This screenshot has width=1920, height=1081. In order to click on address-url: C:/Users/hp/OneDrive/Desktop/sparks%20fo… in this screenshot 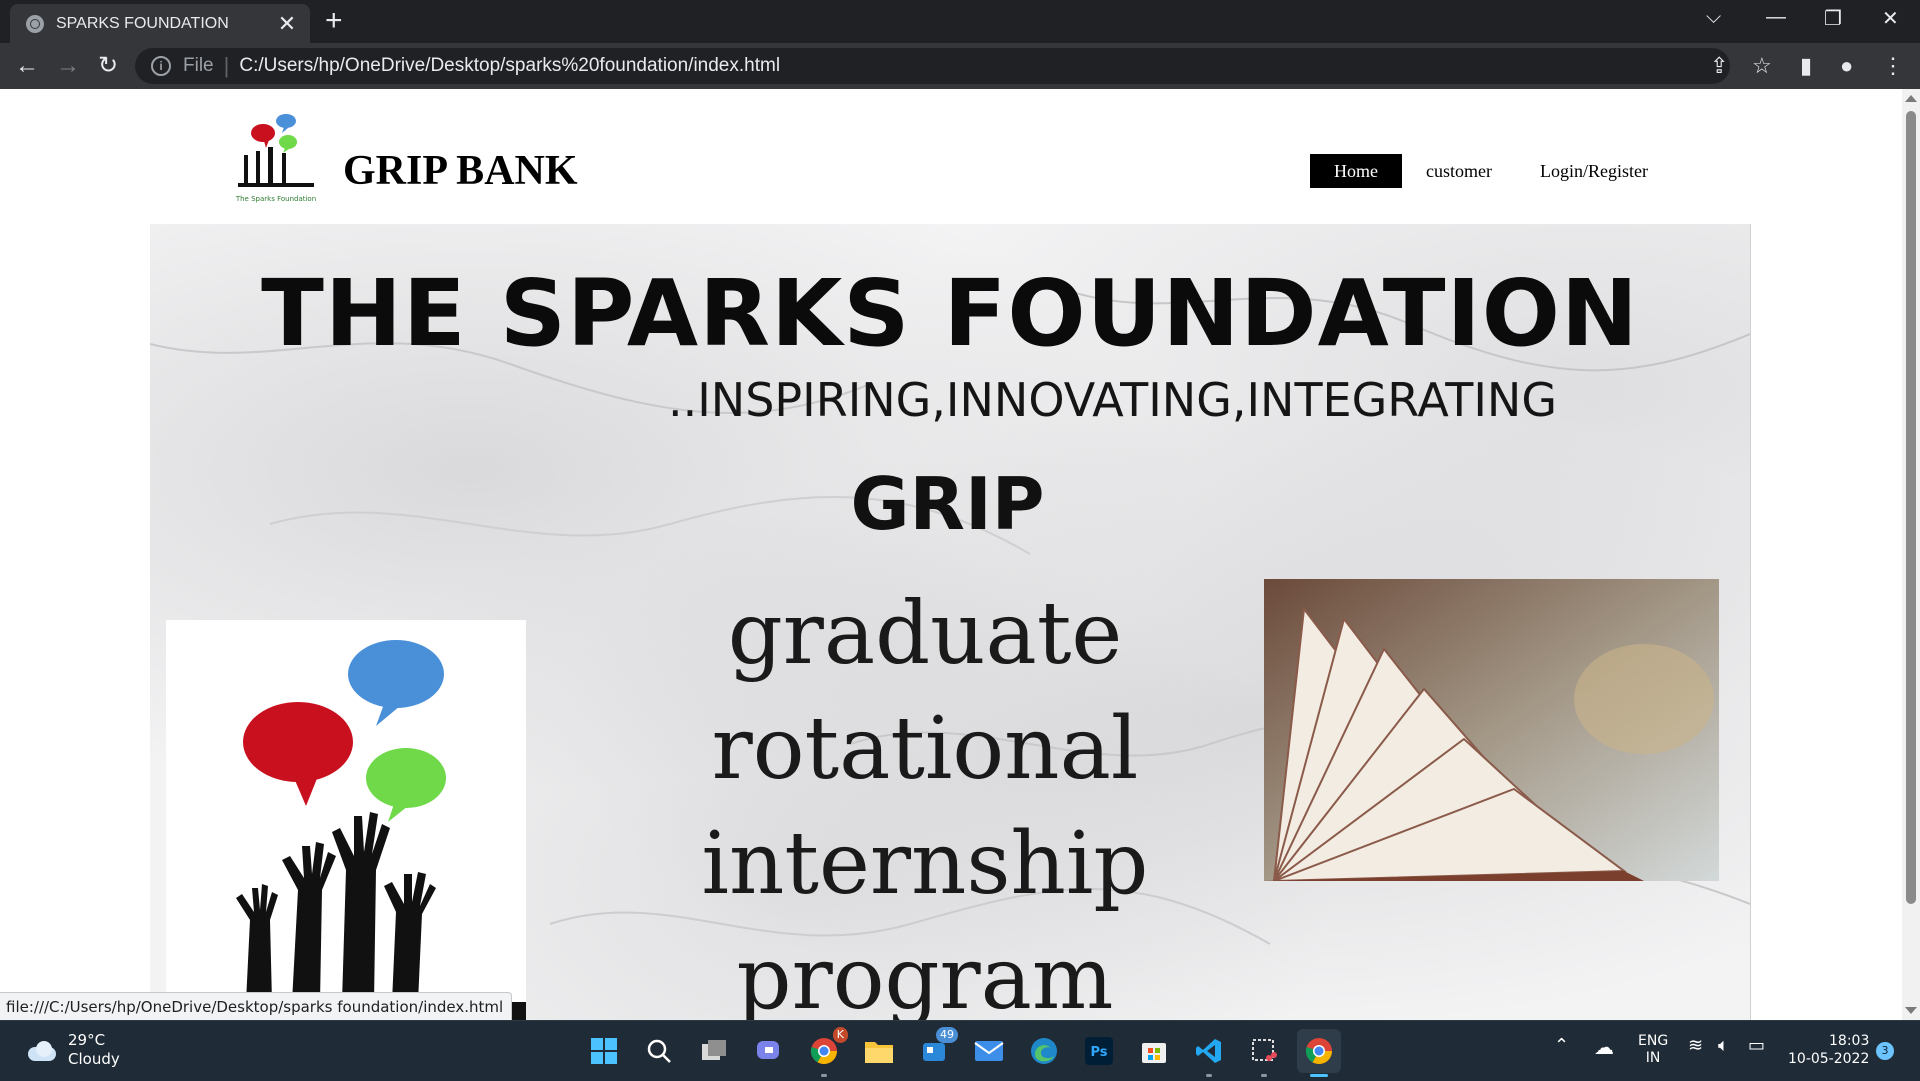, I will do `click(509, 66)`.